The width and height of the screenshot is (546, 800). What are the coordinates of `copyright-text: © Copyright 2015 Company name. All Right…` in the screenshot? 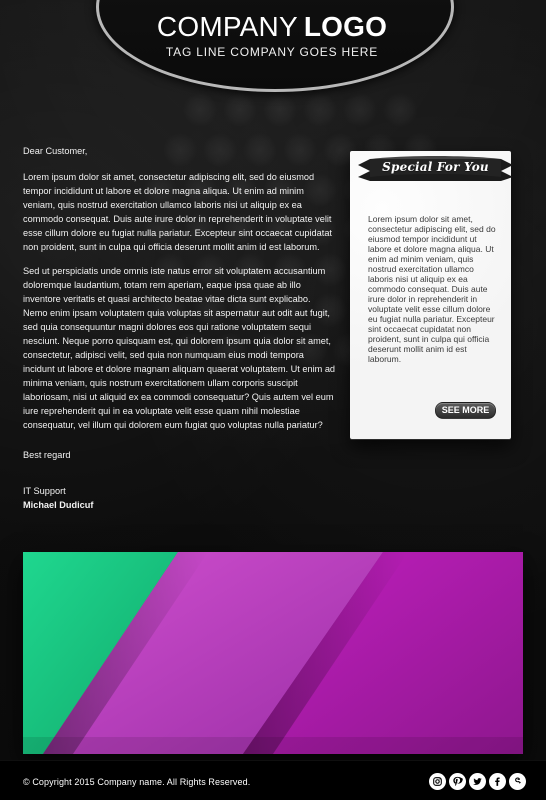 It's located at (137, 782).